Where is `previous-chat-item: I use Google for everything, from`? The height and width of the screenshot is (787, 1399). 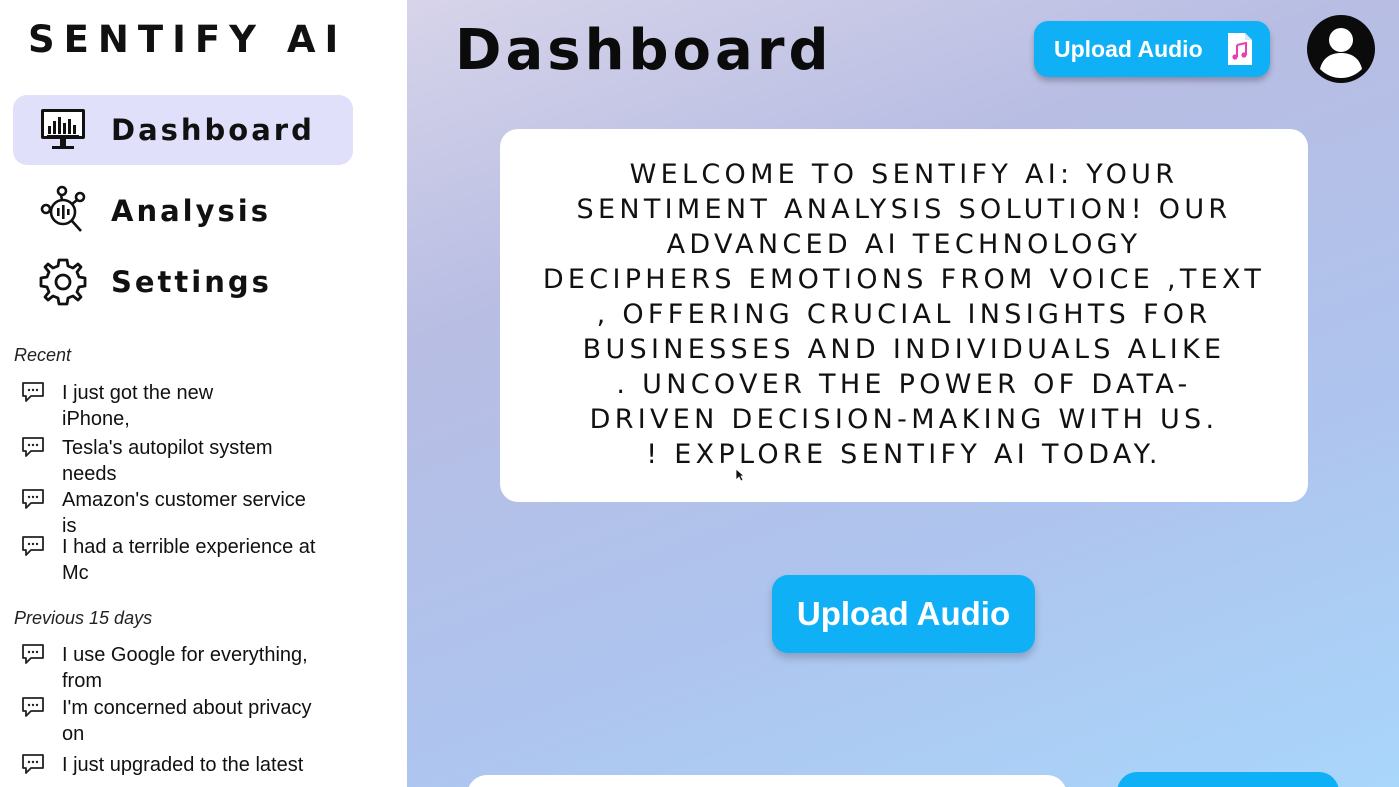 previous-chat-item: I use Google for everything, from is located at coordinates (190, 668).